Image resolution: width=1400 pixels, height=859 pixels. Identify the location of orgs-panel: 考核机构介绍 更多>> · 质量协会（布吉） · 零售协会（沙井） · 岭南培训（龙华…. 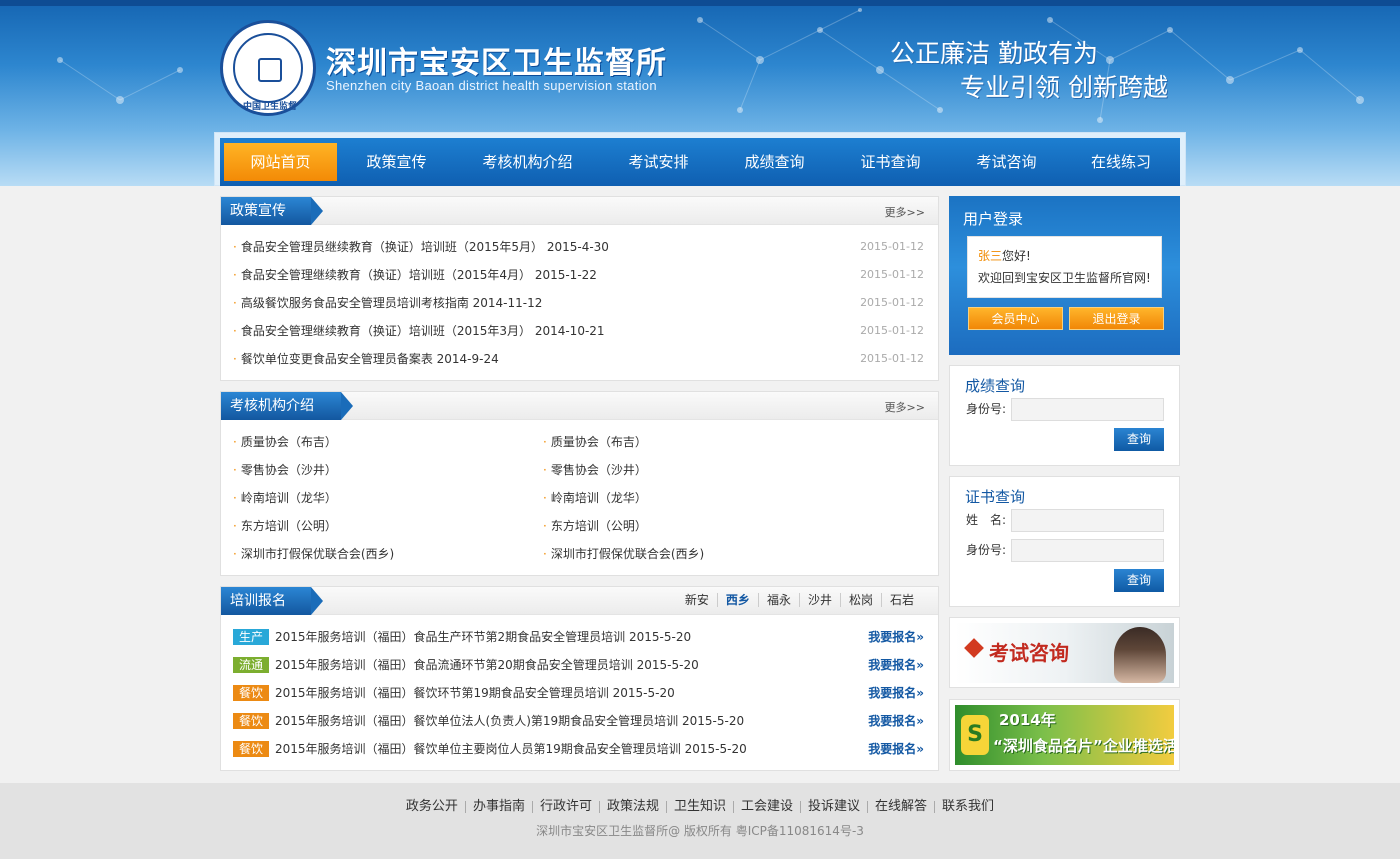
(579, 483).